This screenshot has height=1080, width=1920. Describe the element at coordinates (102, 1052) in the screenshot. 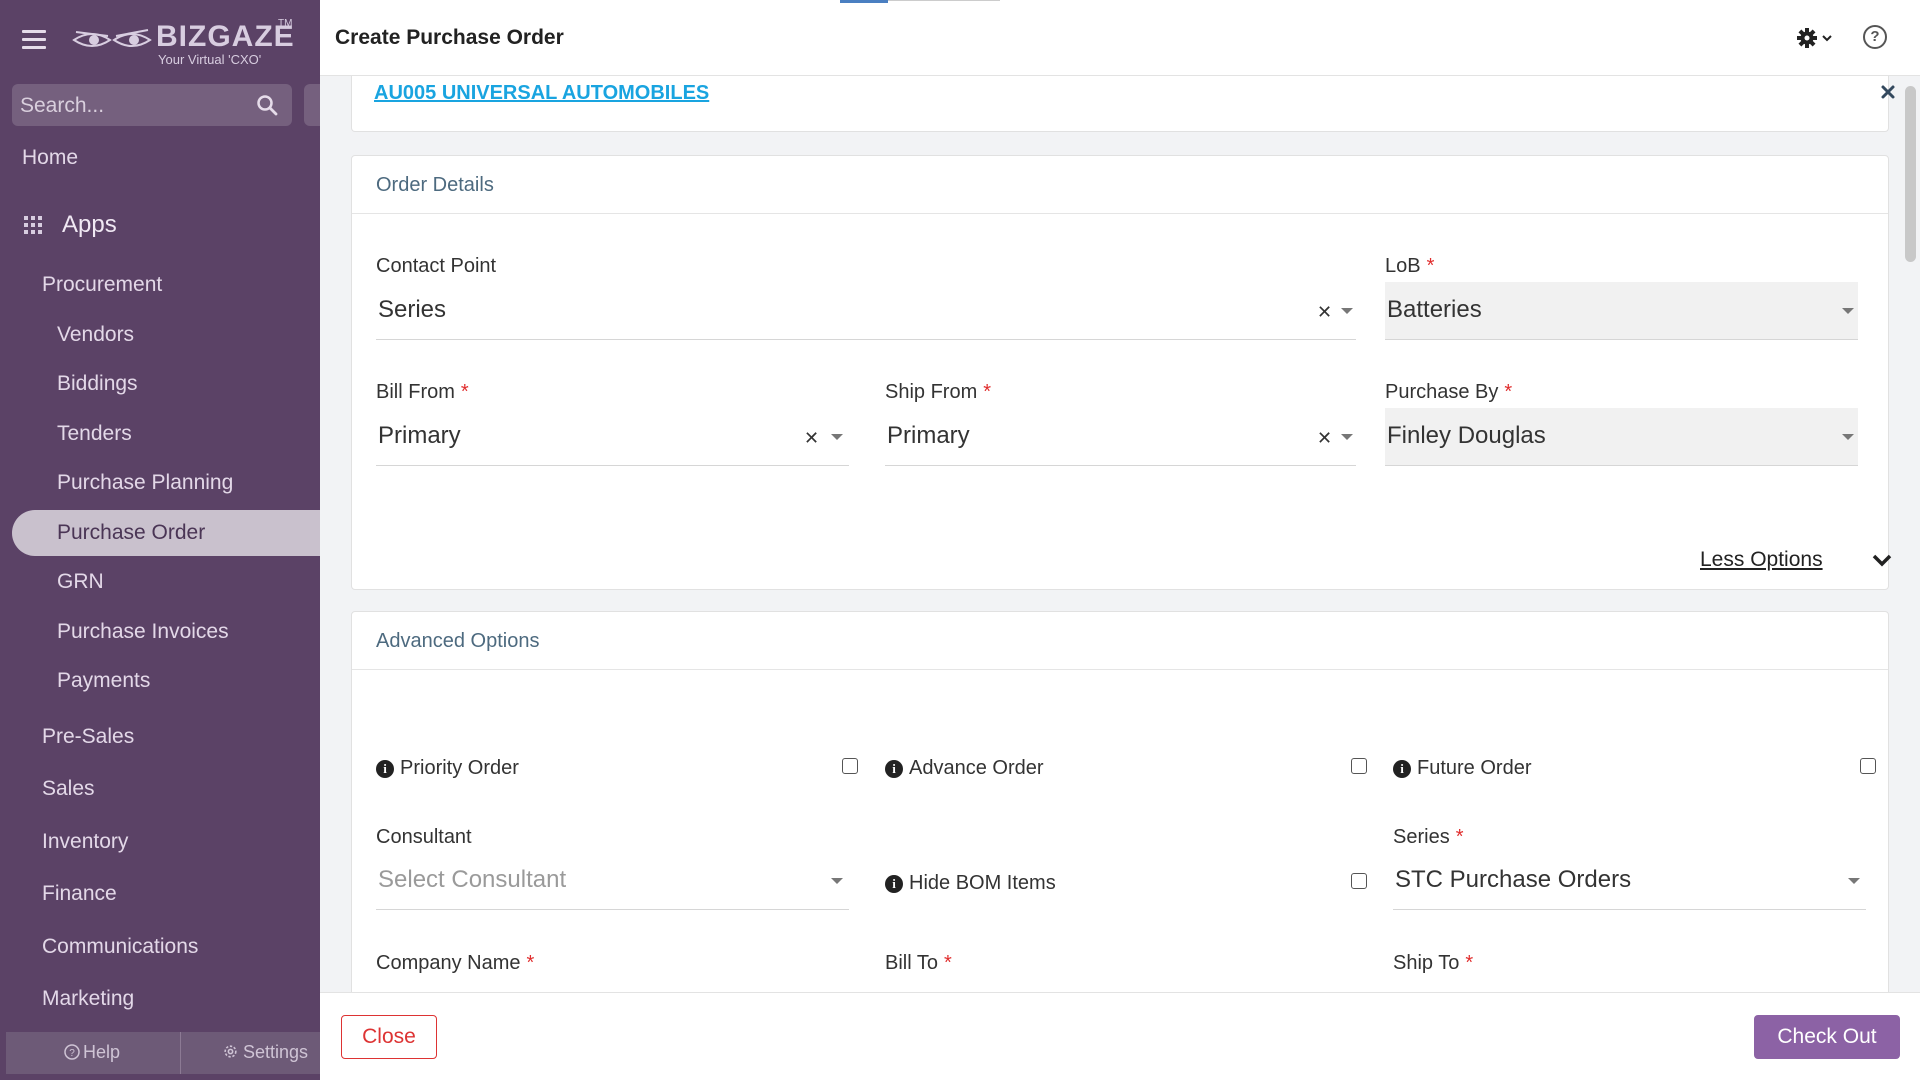

I see `help-label: Help` at that location.